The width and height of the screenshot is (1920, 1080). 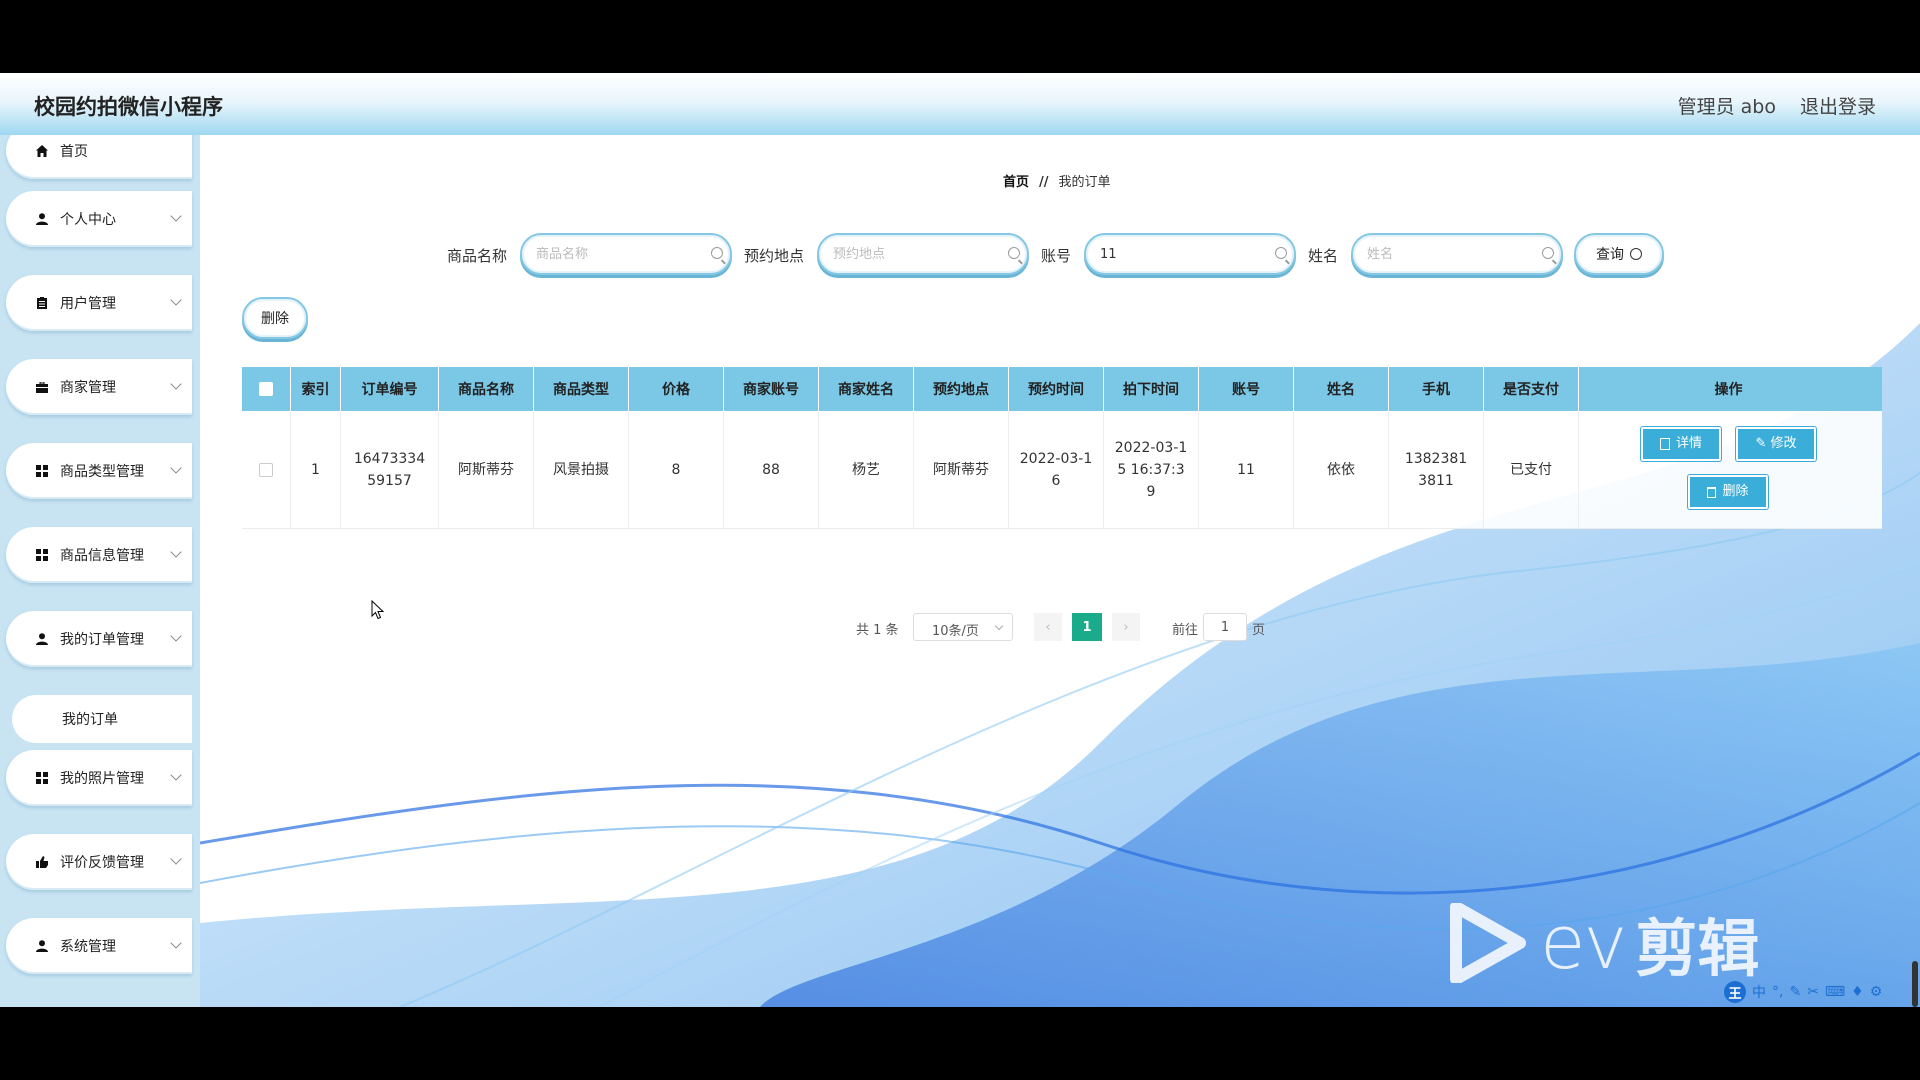 I want to click on page-1-button: 1, so click(x=1087, y=627).